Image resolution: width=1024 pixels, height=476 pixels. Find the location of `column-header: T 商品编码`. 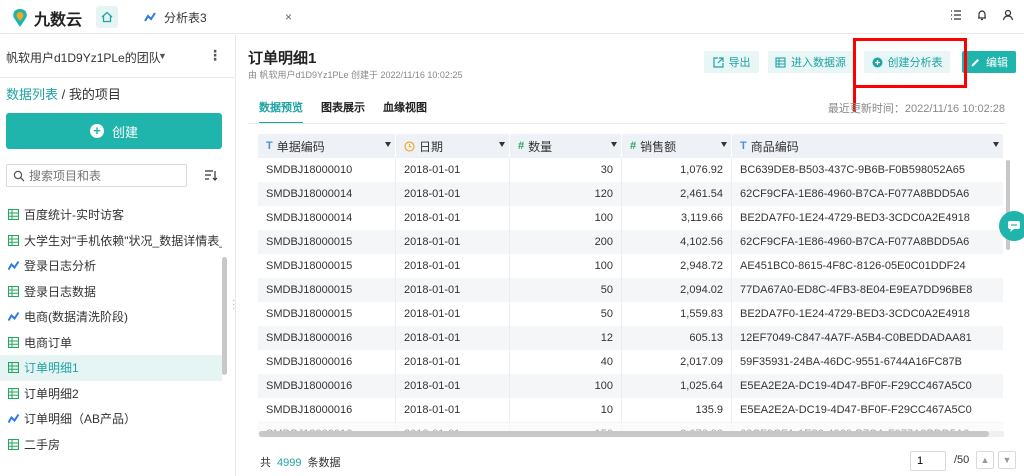

column-header: T 商品编码 is located at coordinates (867, 146).